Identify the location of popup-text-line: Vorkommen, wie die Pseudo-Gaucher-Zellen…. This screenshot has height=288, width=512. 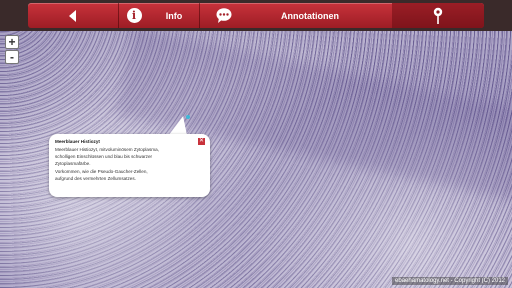
(101, 171).